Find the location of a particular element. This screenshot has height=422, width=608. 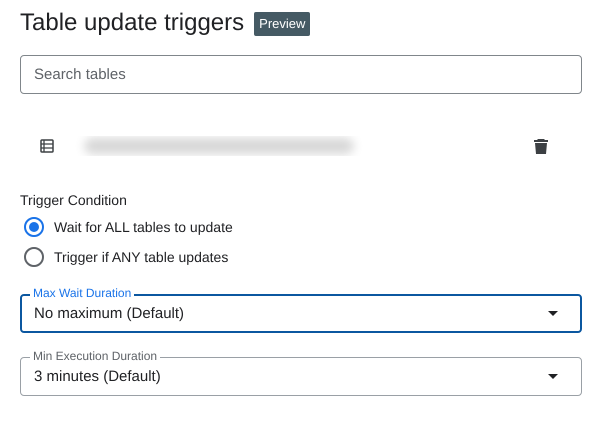

table-icon is located at coordinates (47, 146).